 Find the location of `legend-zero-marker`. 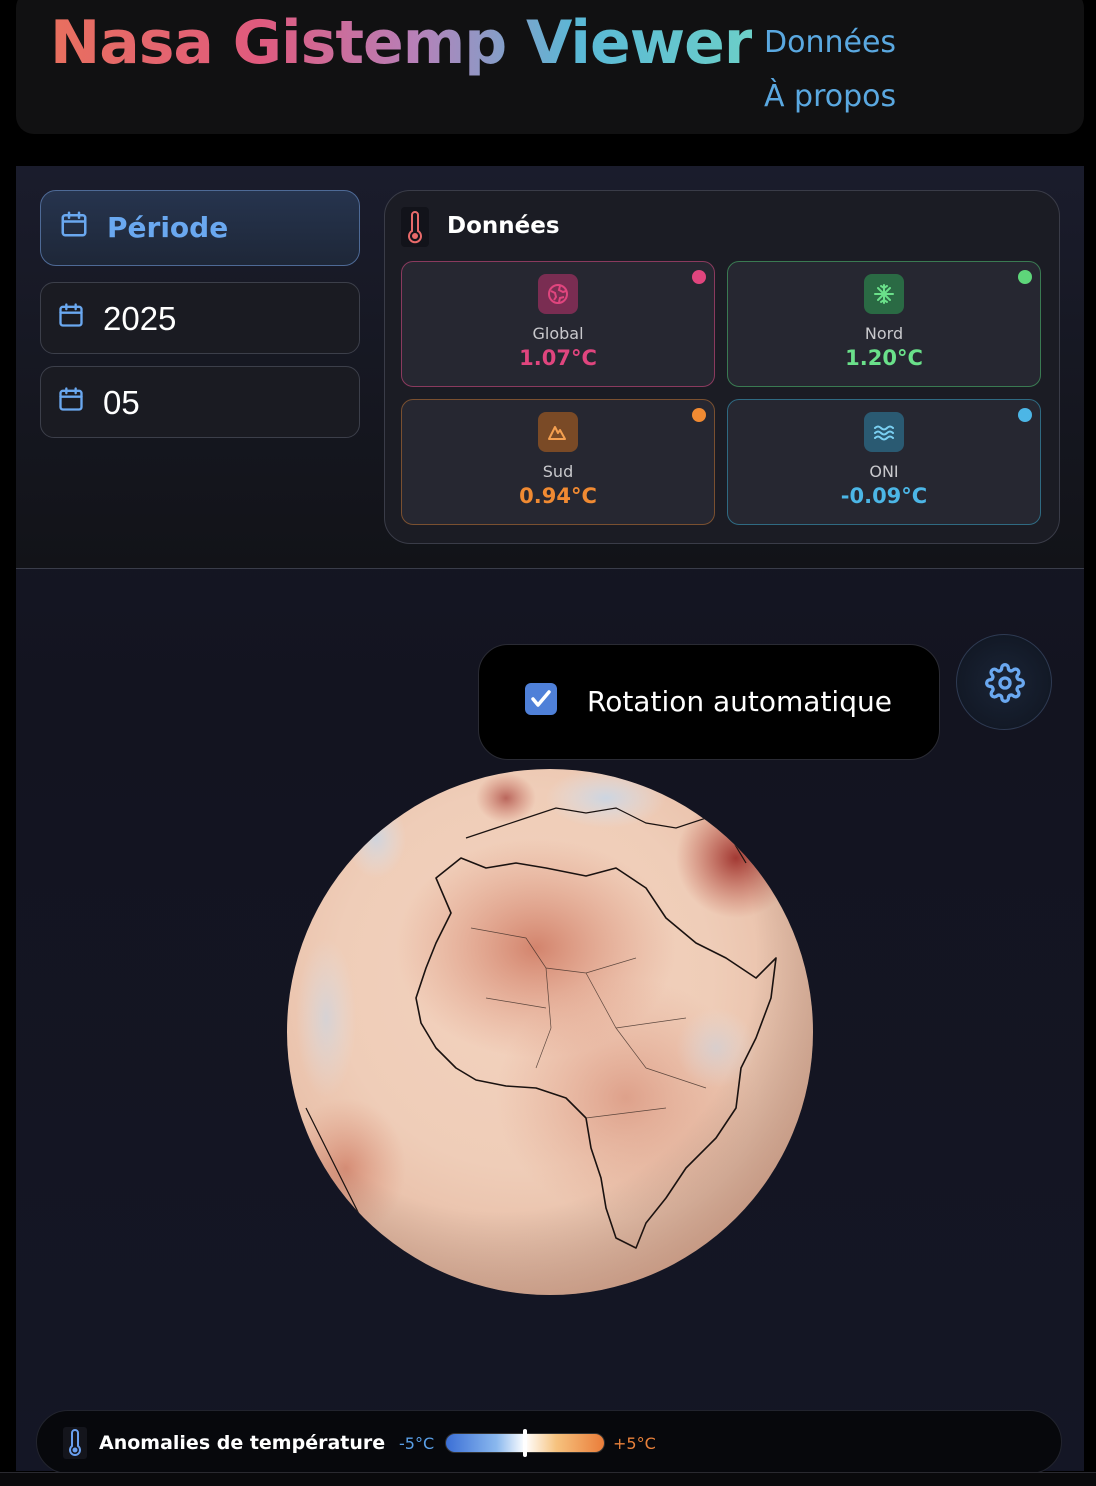

legend-zero-marker is located at coordinates (525, 1443).